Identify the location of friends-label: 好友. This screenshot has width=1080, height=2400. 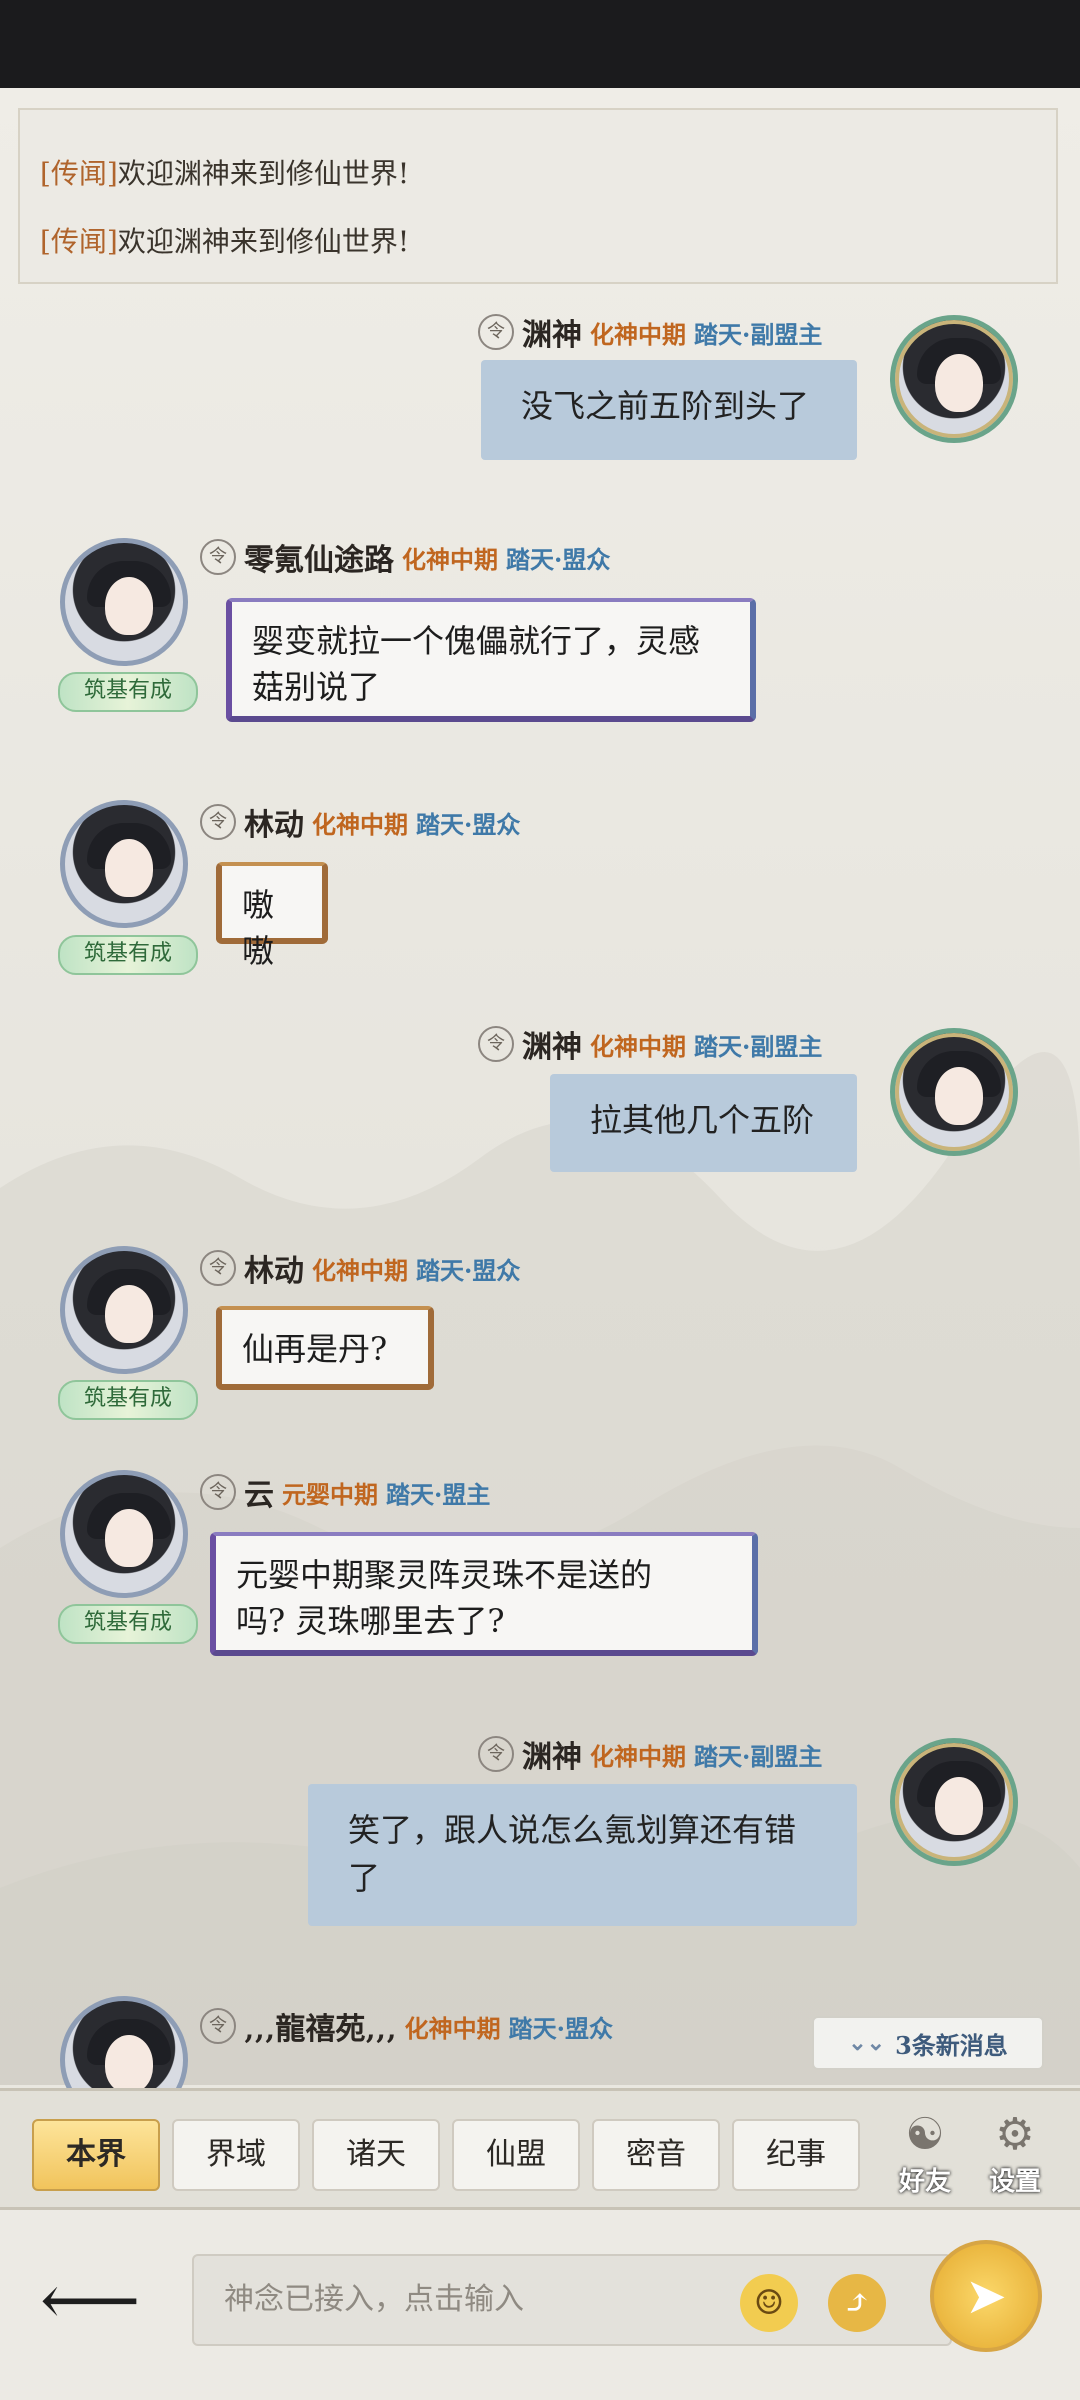
(924, 2182).